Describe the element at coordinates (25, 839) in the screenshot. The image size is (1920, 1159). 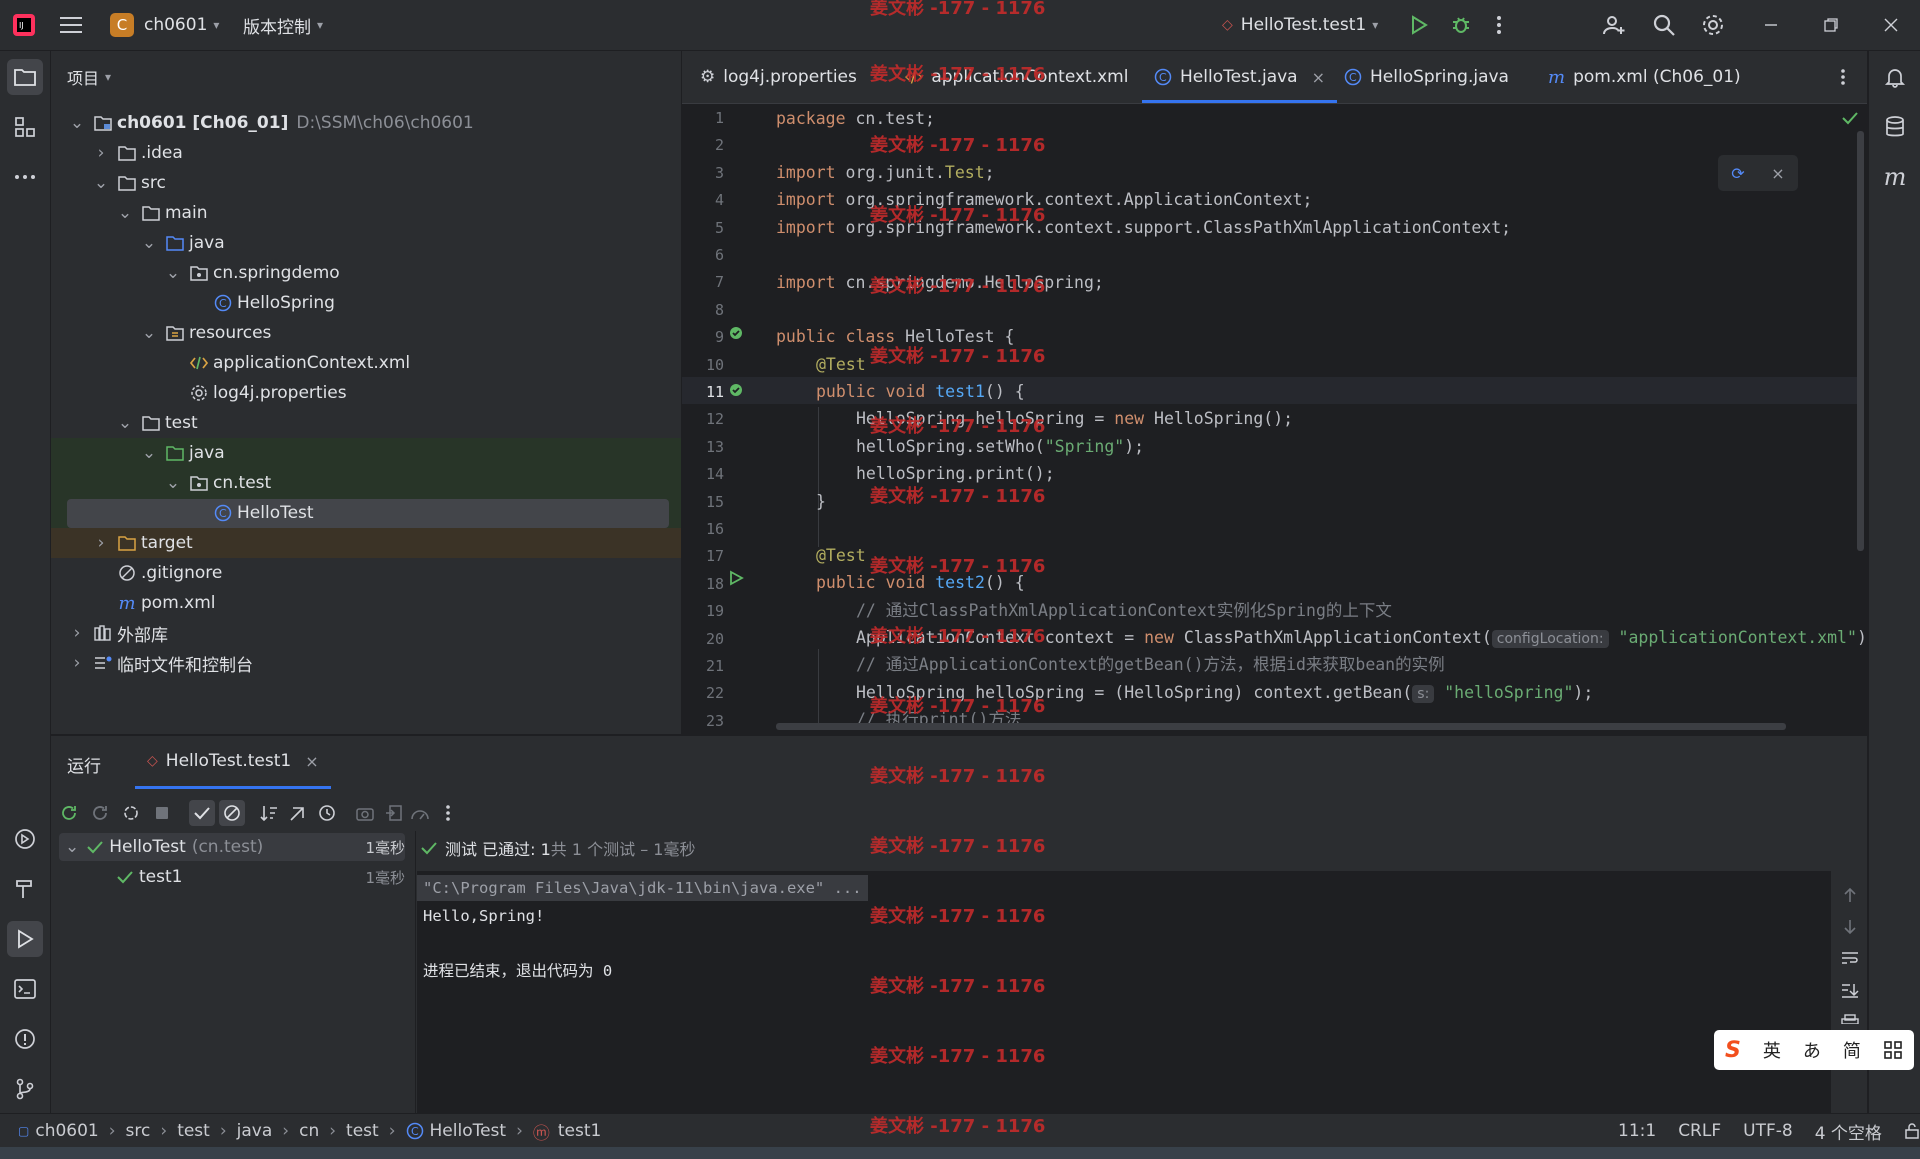
I see `services-tool-button` at that location.